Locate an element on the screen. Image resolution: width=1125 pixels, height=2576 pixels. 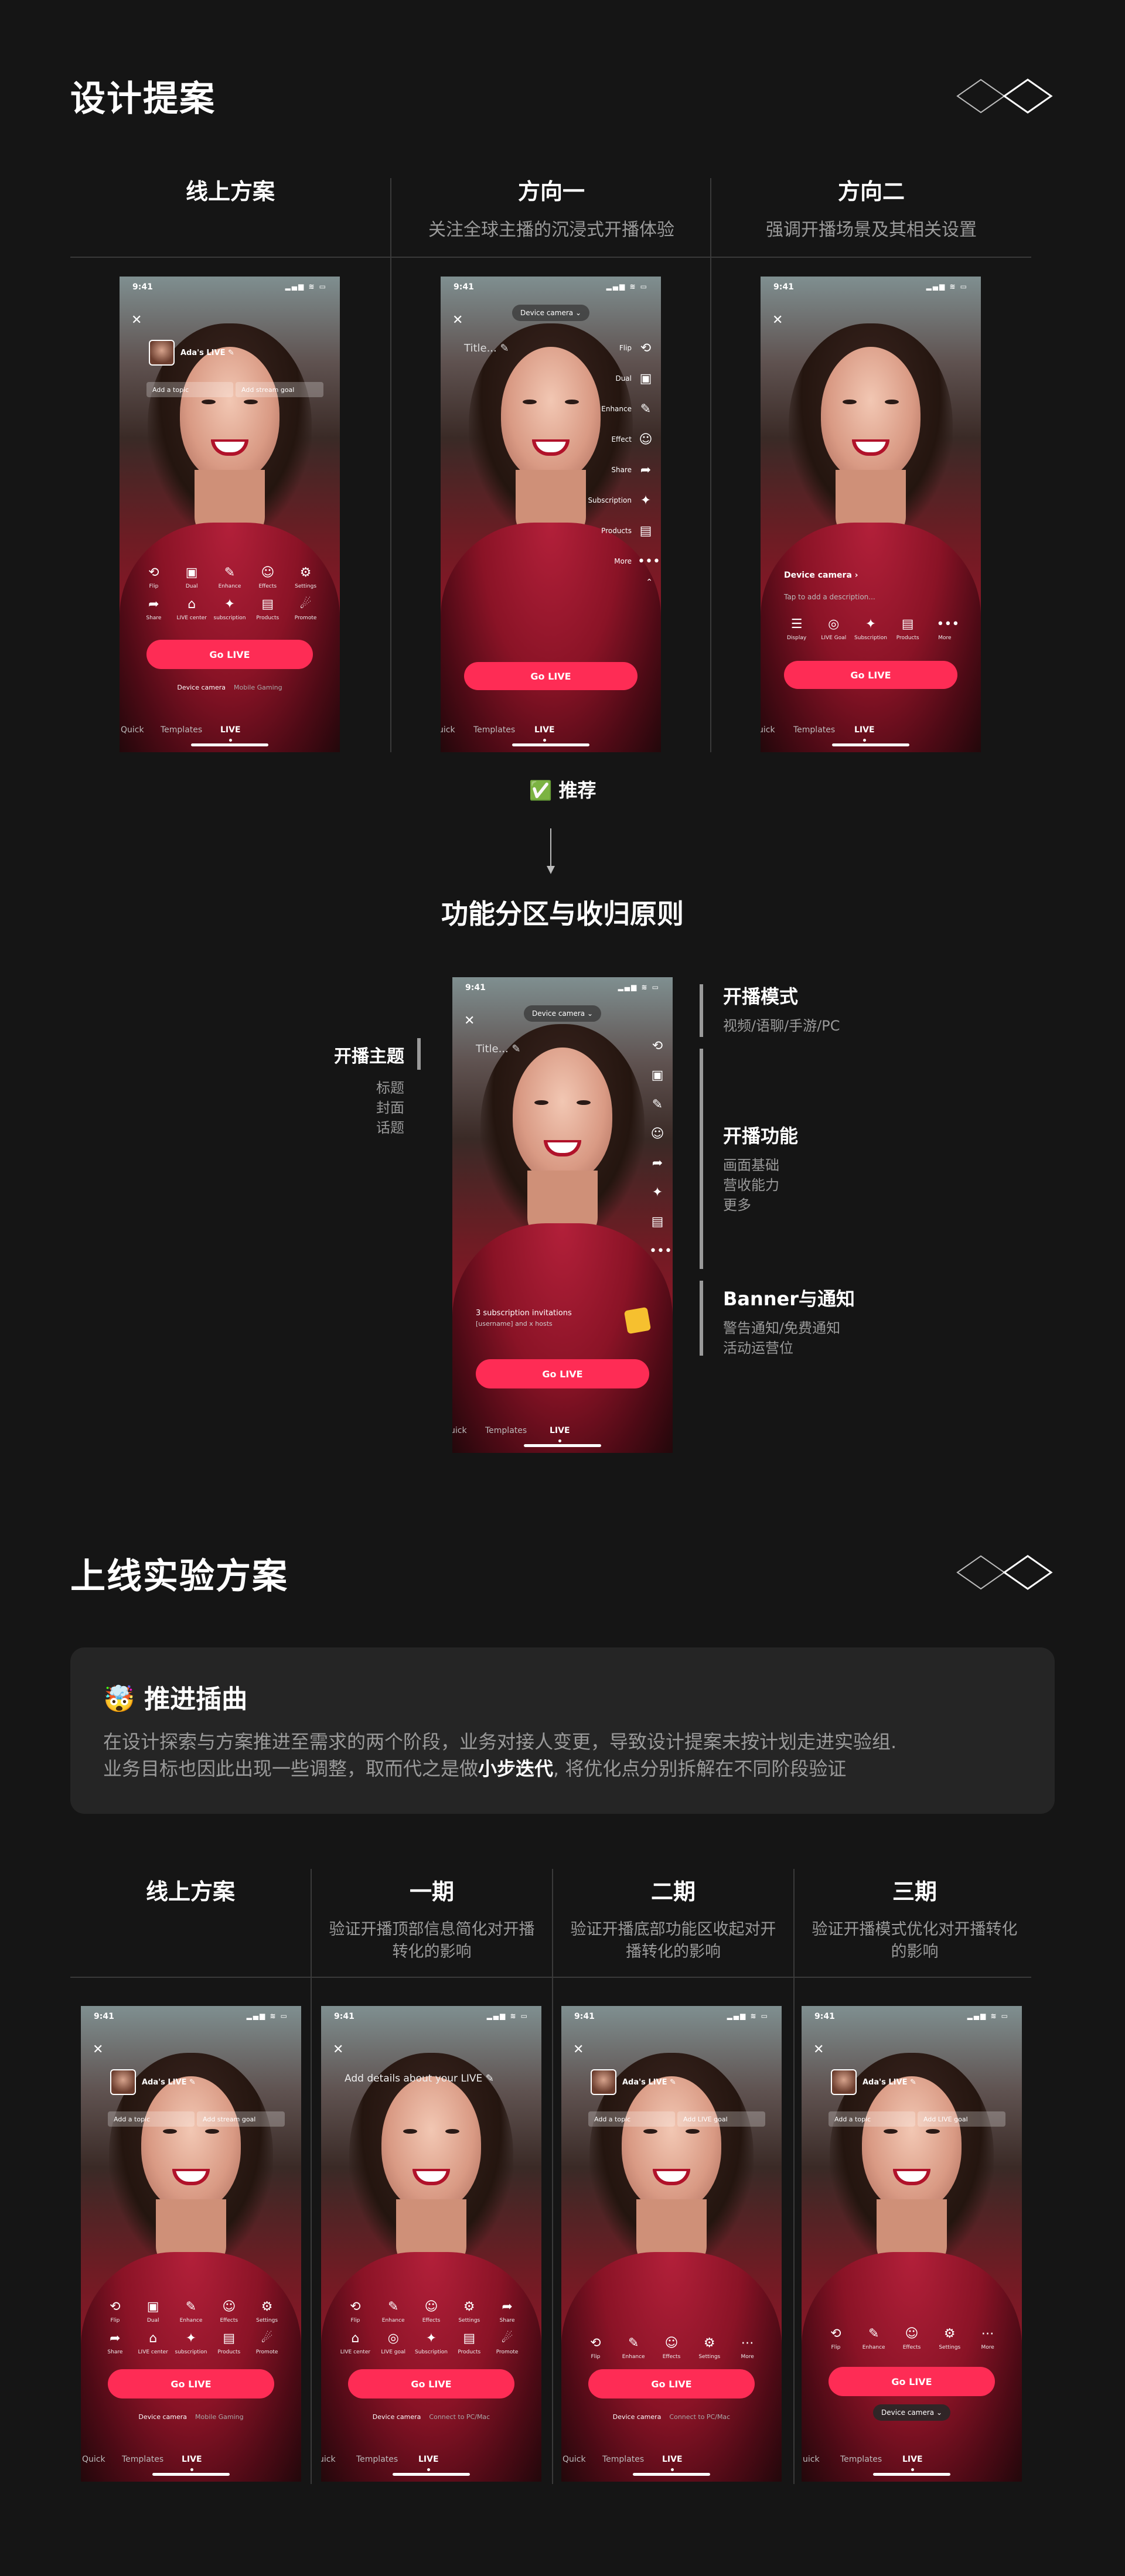
sidebar-item-enhance: ✎ is located at coordinates (654, 1104).